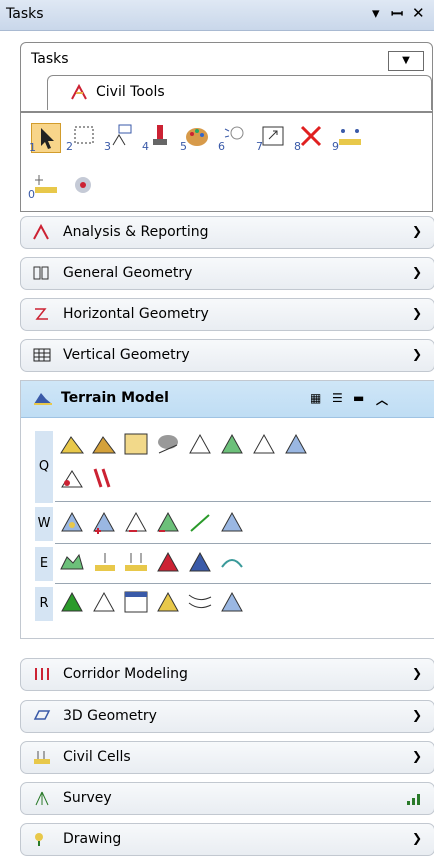 The image size is (434, 857). What do you see at coordinates (382, 399) in the screenshot?
I see `chevron-up-icon: ︿` at bounding box center [382, 399].